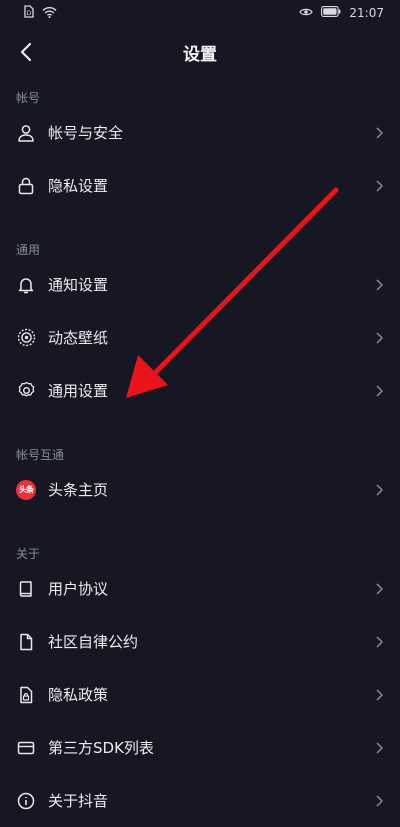 The height and width of the screenshot is (827, 400). Describe the element at coordinates (200, 13) in the screenshot. I see `status-bar: D 21:07` at that location.